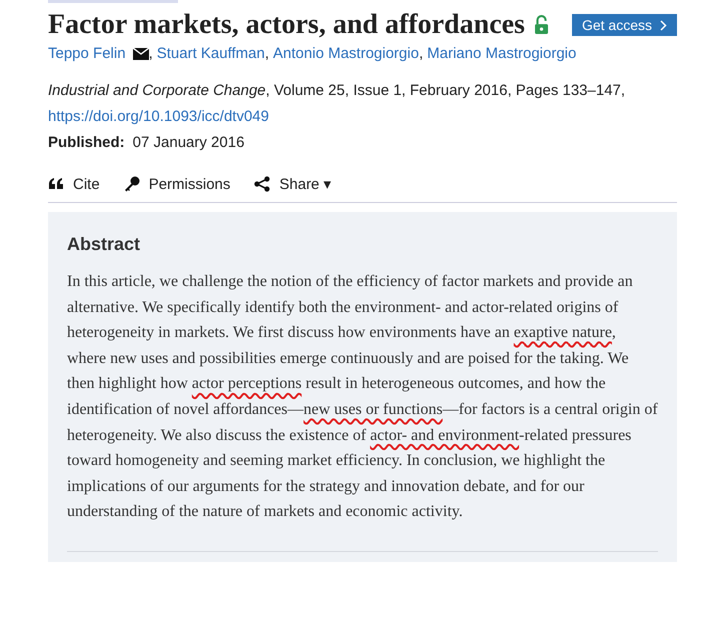 The image size is (702, 619). I want to click on get-access-button: Get access, so click(624, 25).